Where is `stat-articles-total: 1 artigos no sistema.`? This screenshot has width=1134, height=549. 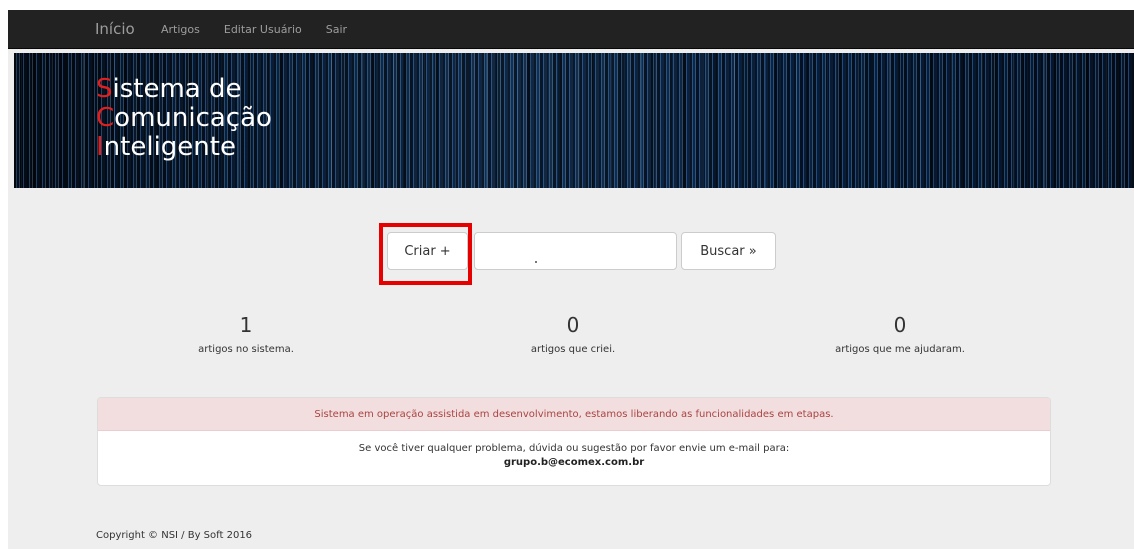
stat-articles-total: 1 artigos no sistema. is located at coordinates (246, 333).